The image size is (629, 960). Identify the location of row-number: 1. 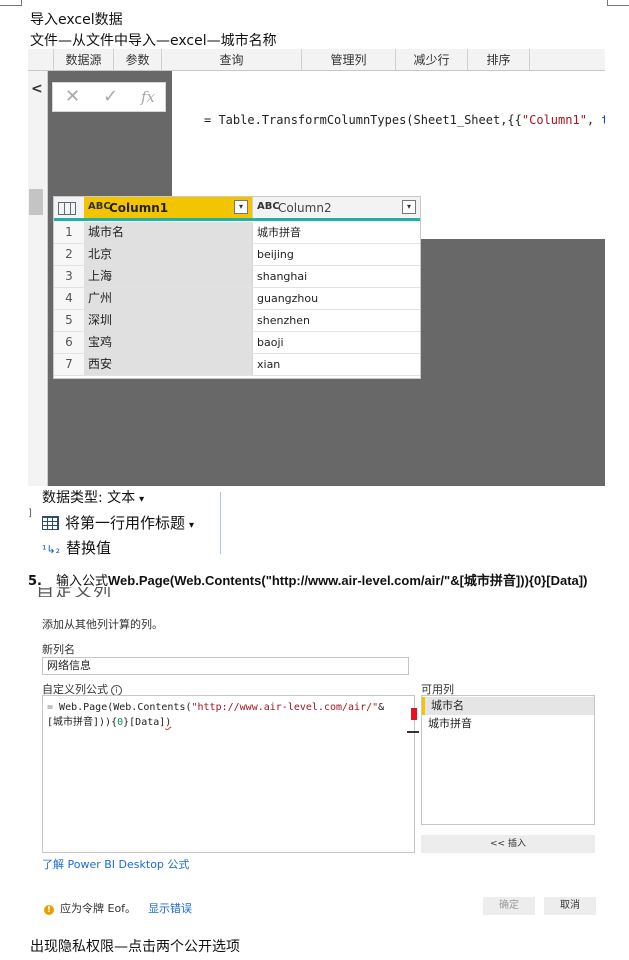
(69, 232).